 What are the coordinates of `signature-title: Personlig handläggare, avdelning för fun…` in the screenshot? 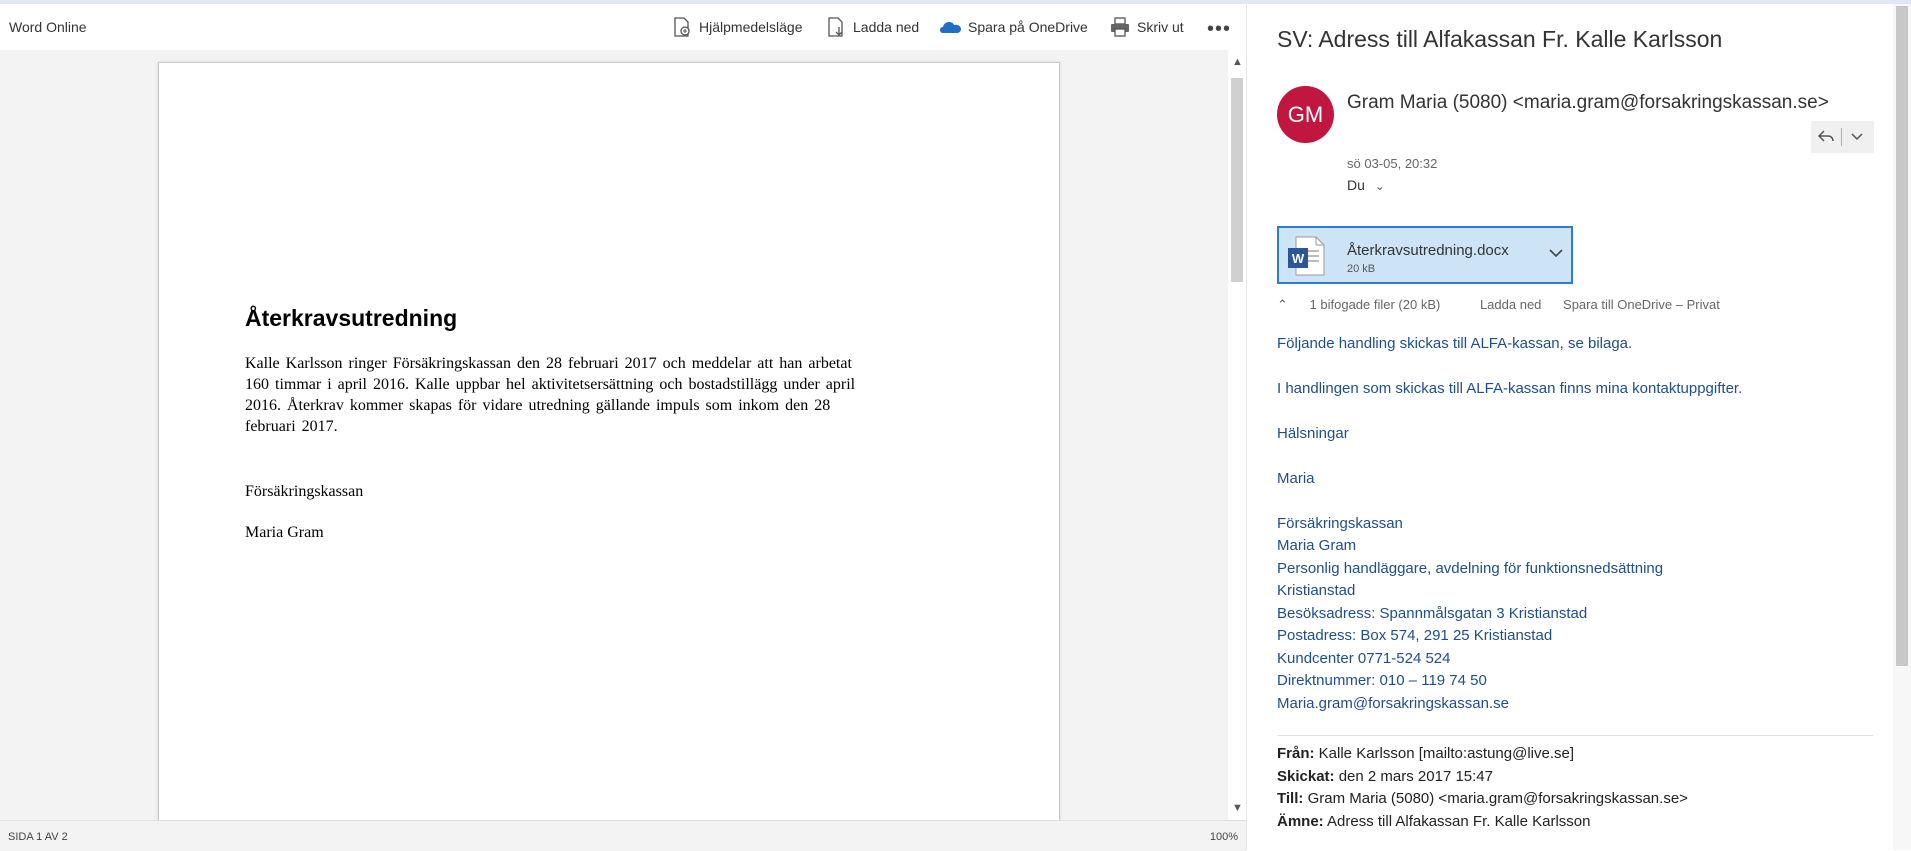 It's located at (1470, 568).